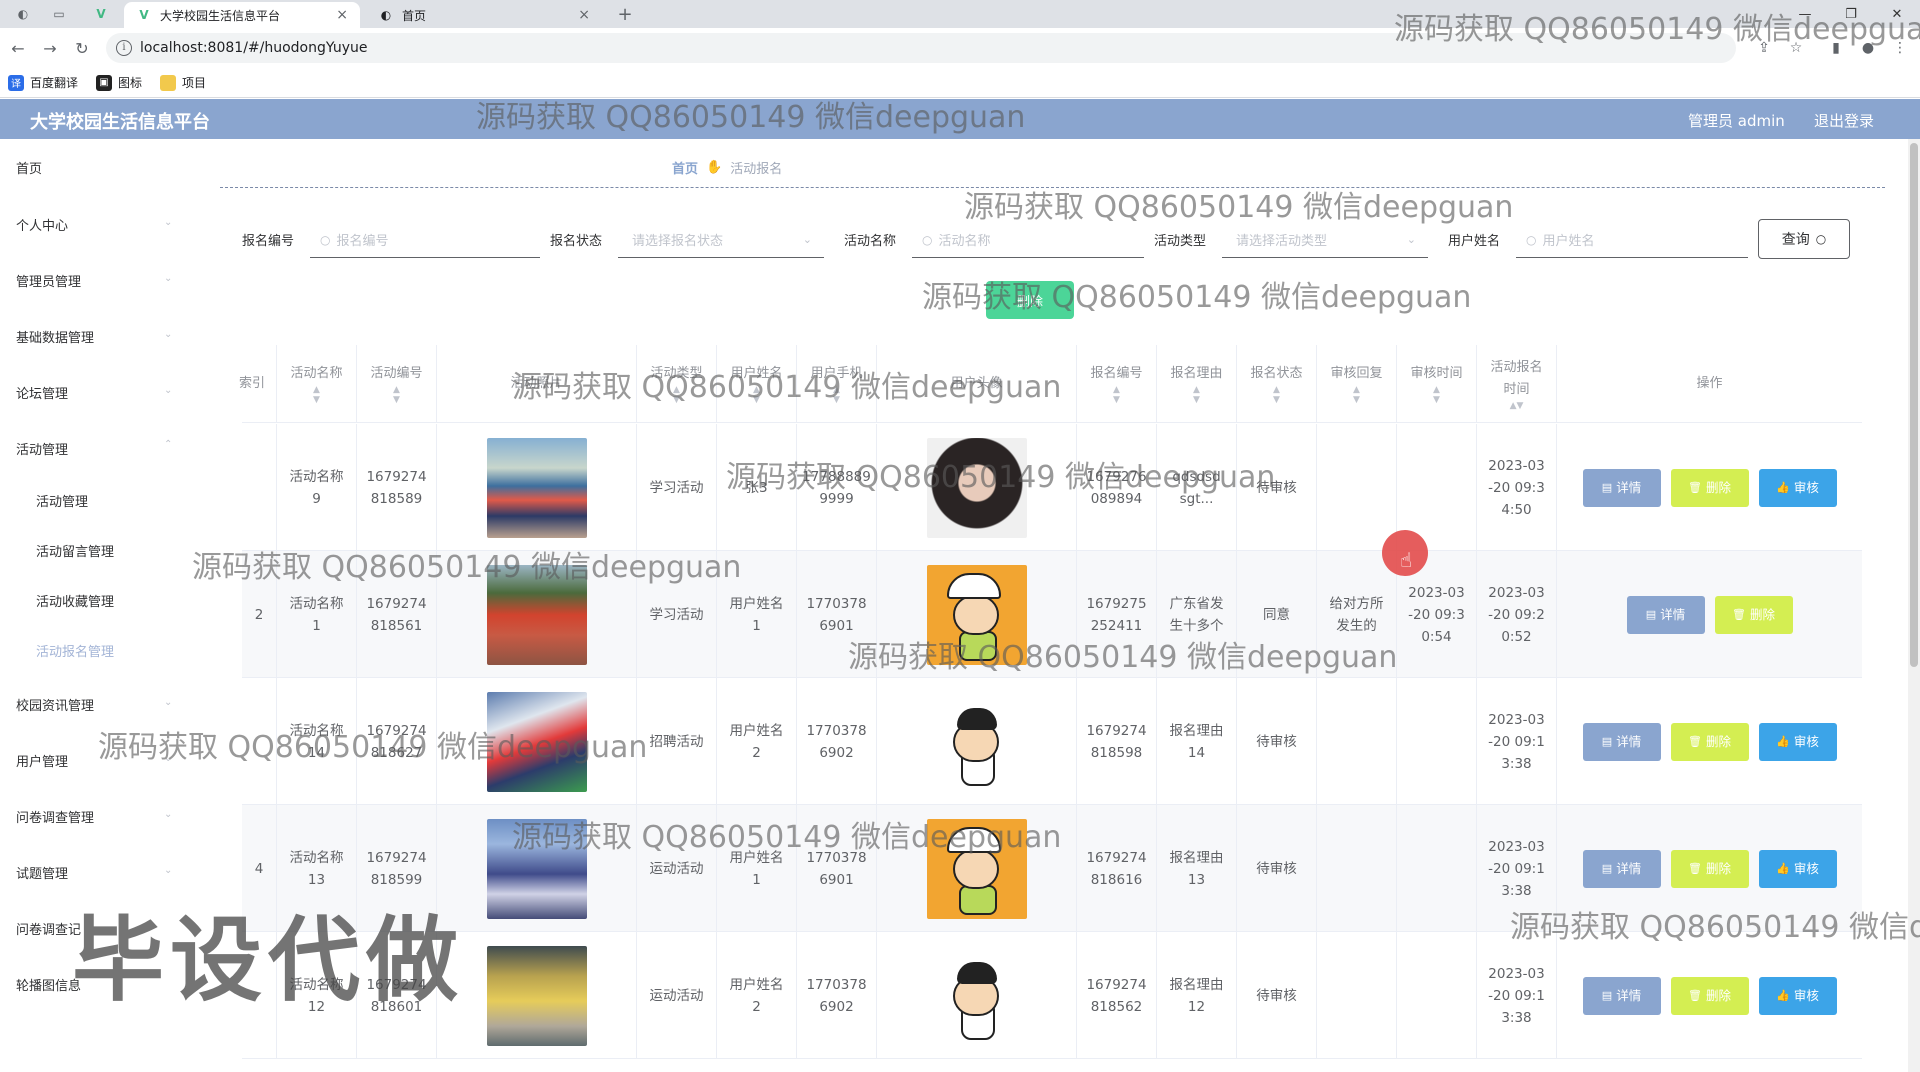 The image size is (1920, 1072). I want to click on bookmark-icons: ▣ 图标, so click(119, 82).